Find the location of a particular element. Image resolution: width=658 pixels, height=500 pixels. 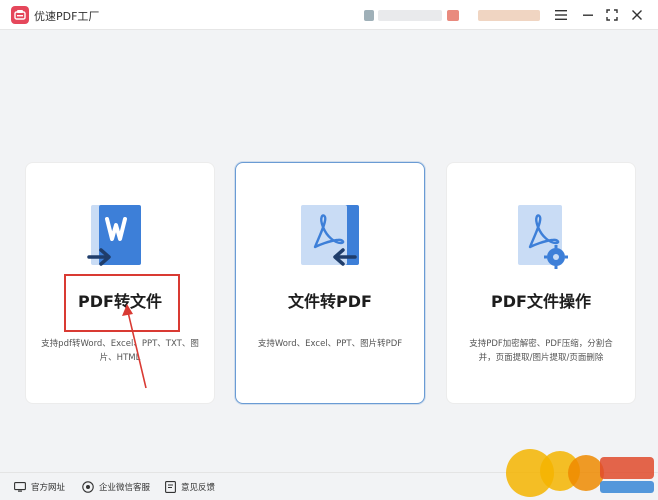

card-title: PDF转文件 is located at coordinates (120, 301).